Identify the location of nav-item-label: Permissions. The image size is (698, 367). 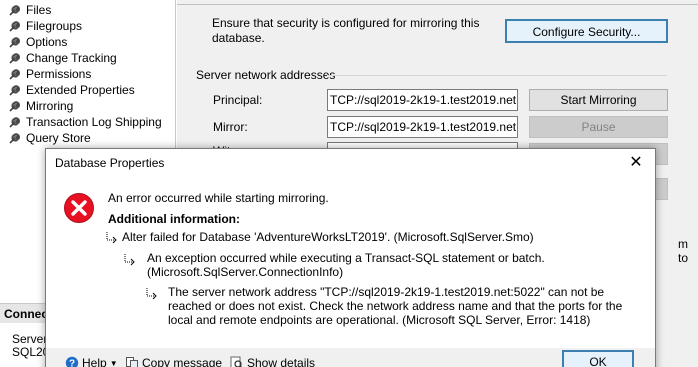
(59, 74).